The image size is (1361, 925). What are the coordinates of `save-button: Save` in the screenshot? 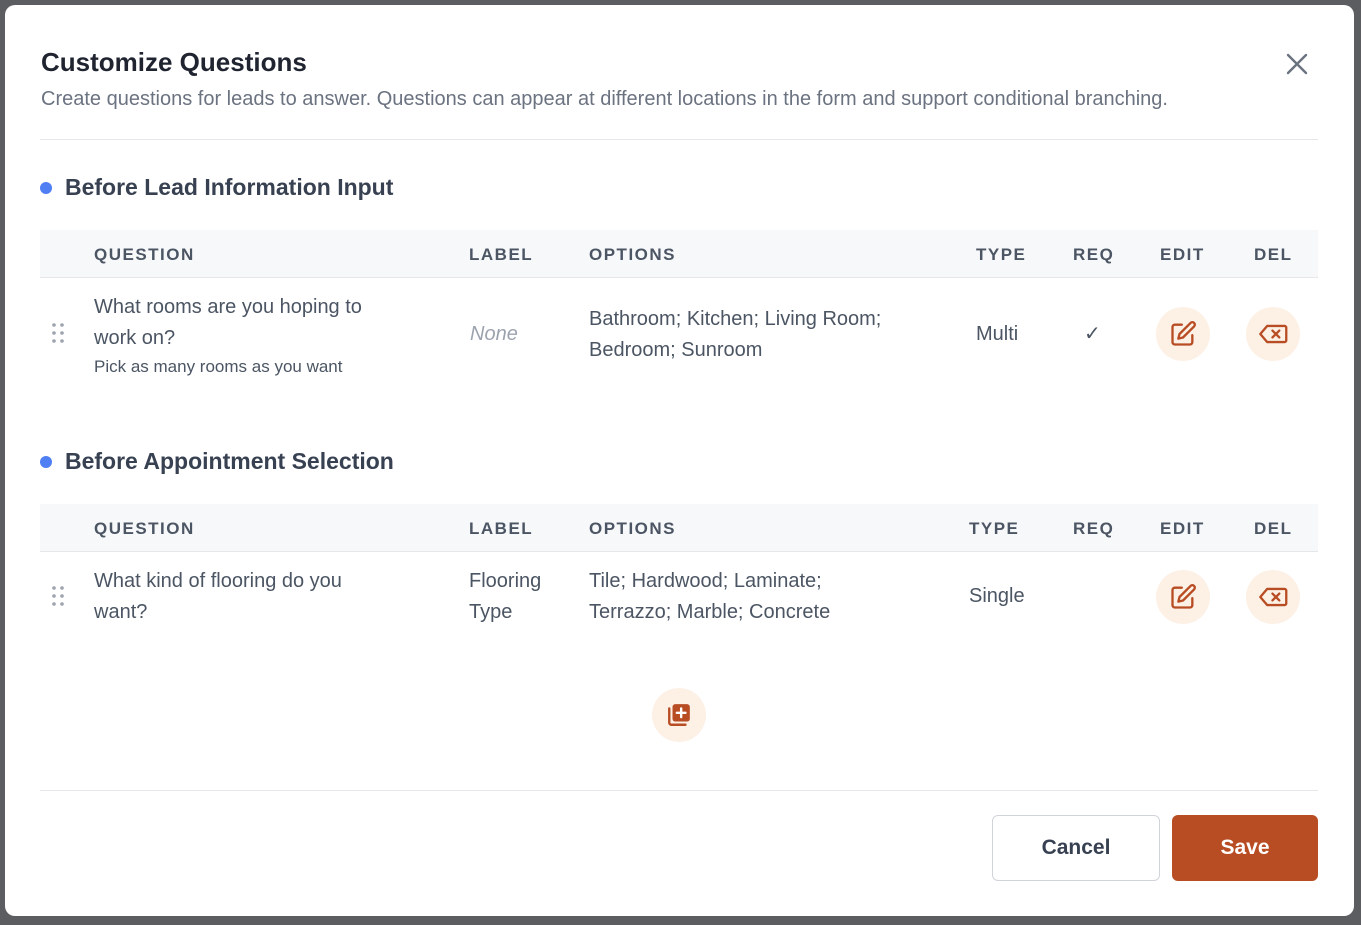 It's located at (1245, 848).